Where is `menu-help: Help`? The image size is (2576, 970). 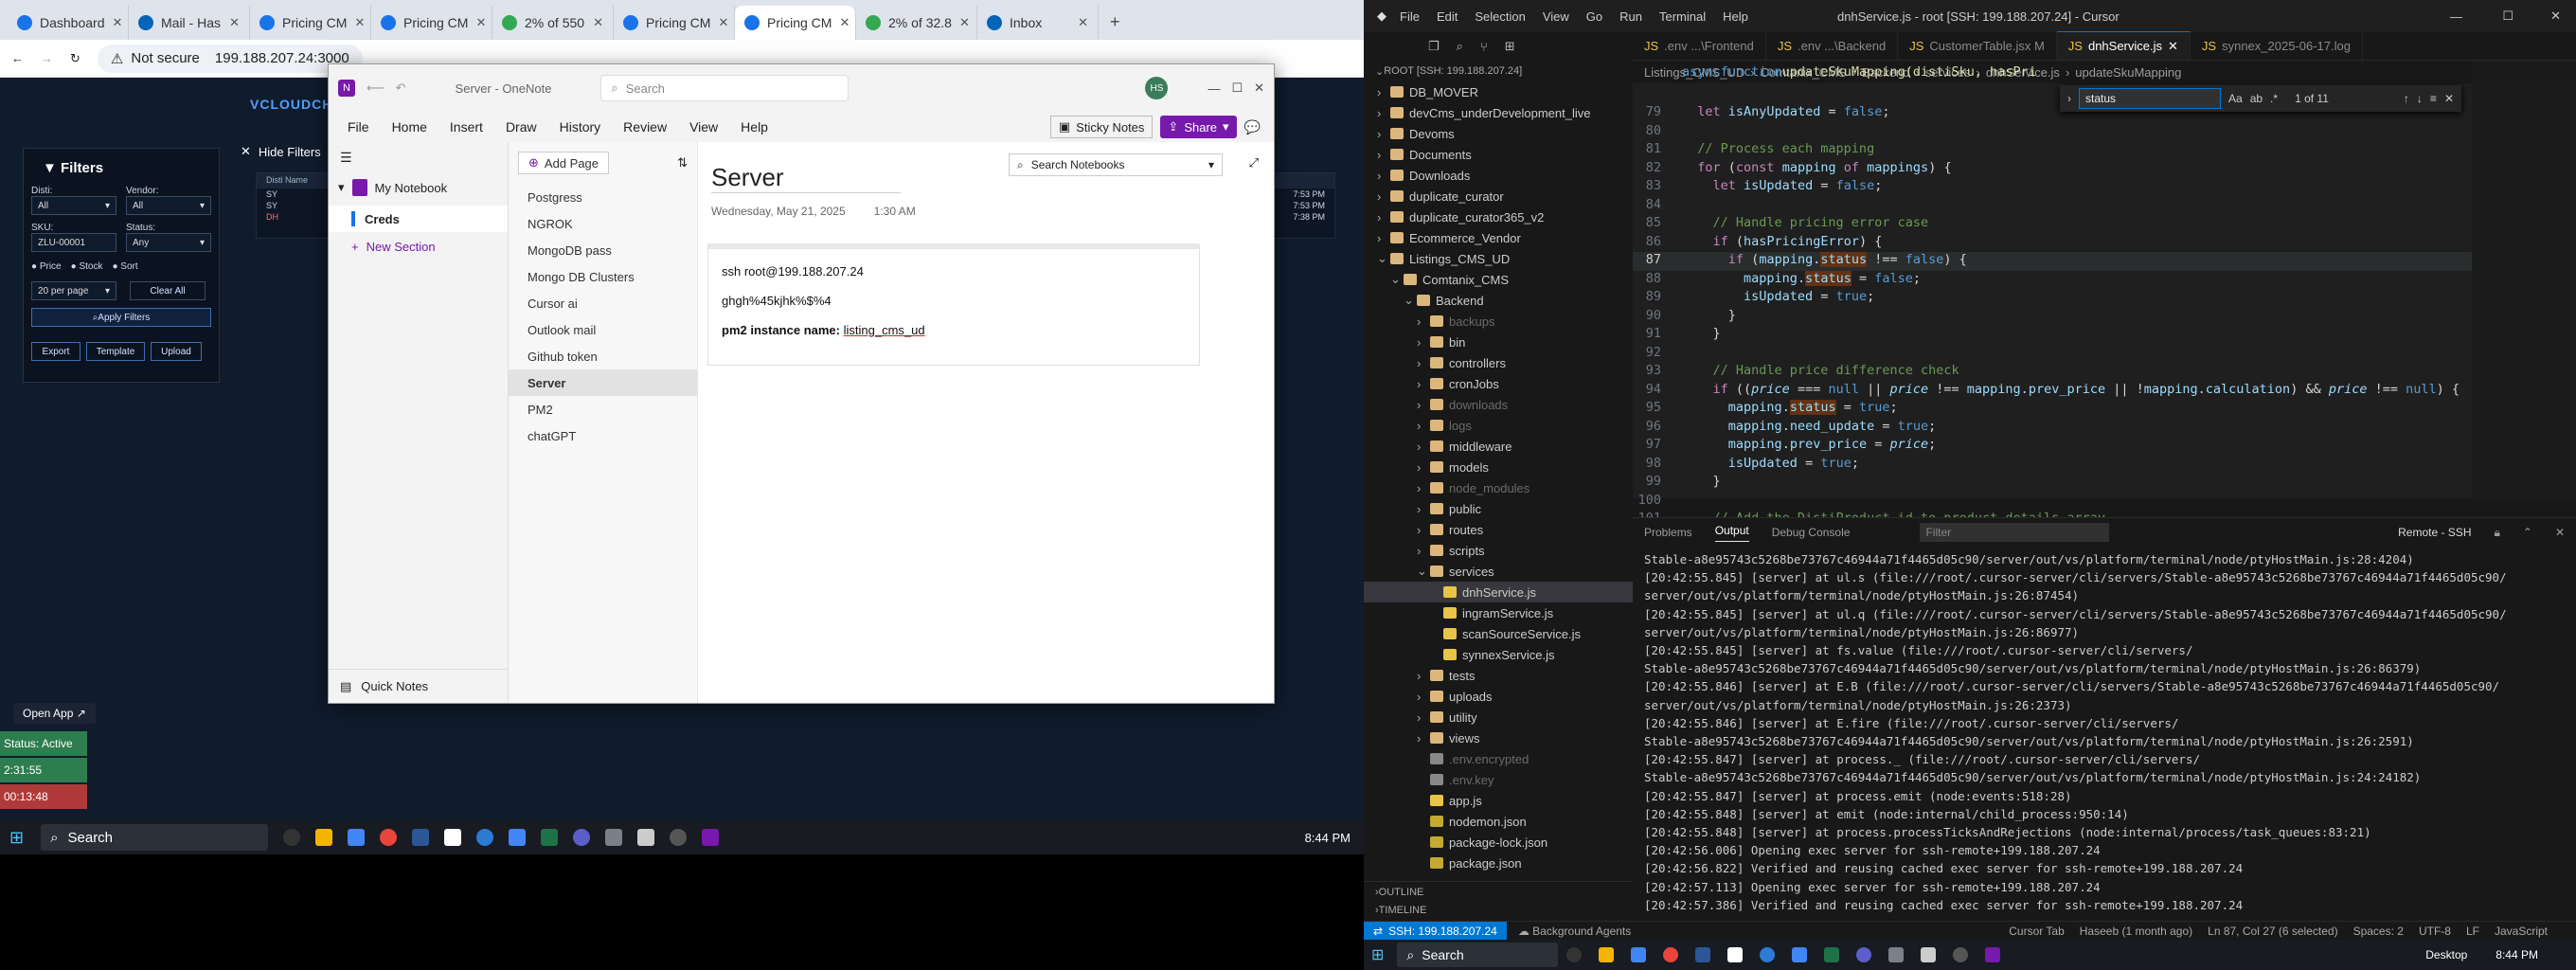
menu-help: Help is located at coordinates (1735, 17).